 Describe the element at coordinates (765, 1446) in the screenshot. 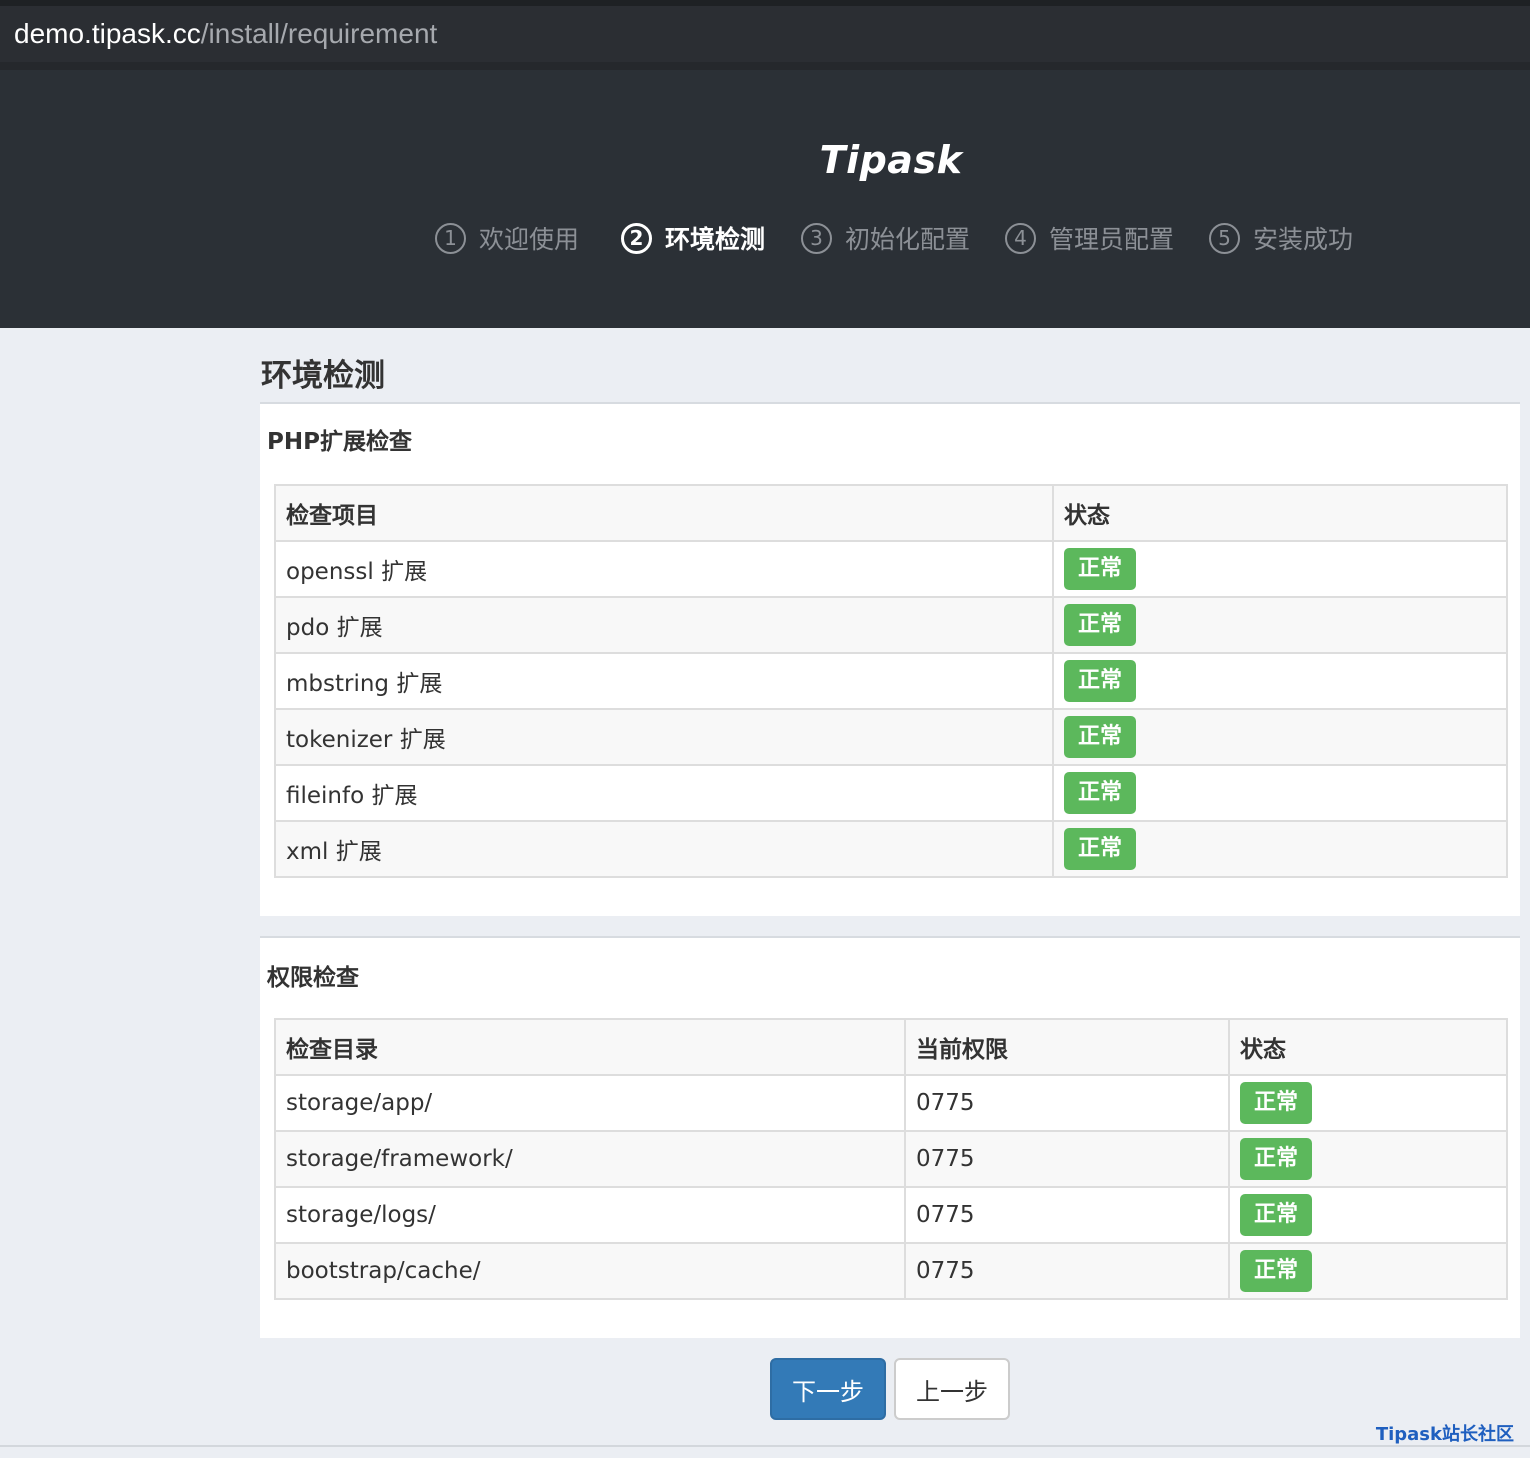

I see `footer-divider` at that location.